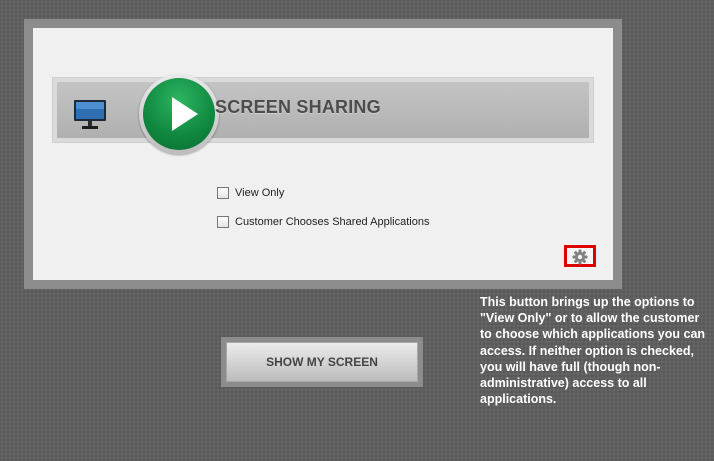  I want to click on screen-sharing-title: SCREEN SHARING, so click(298, 107).